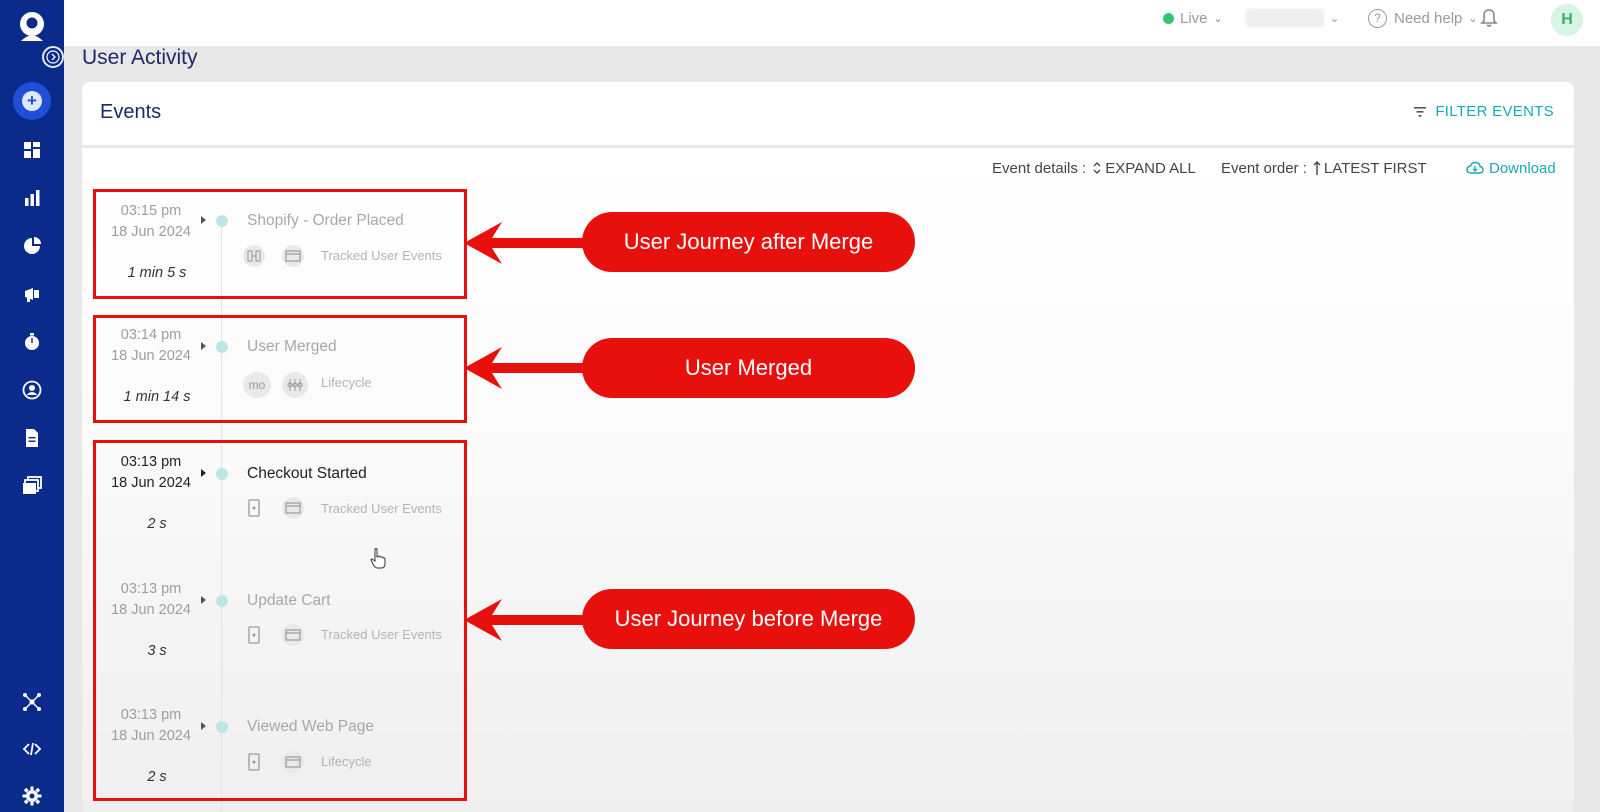 The width and height of the screenshot is (1600, 812). Describe the element at coordinates (32, 438) in the screenshot. I see `reports-document-icon` at that location.